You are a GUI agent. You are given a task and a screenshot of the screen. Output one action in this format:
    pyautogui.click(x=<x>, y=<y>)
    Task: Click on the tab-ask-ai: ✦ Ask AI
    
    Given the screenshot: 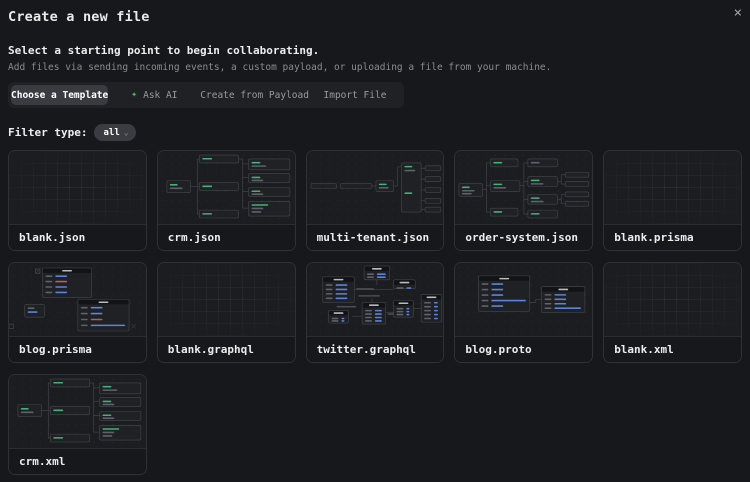 What is the action you would take?
    pyautogui.click(x=154, y=95)
    